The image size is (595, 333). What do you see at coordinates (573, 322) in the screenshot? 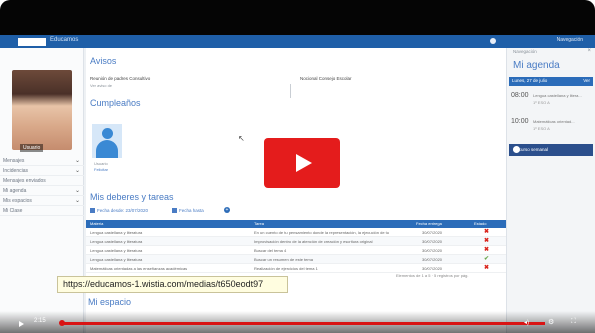
I see `fullscreen-icon: ⛶` at bounding box center [573, 322].